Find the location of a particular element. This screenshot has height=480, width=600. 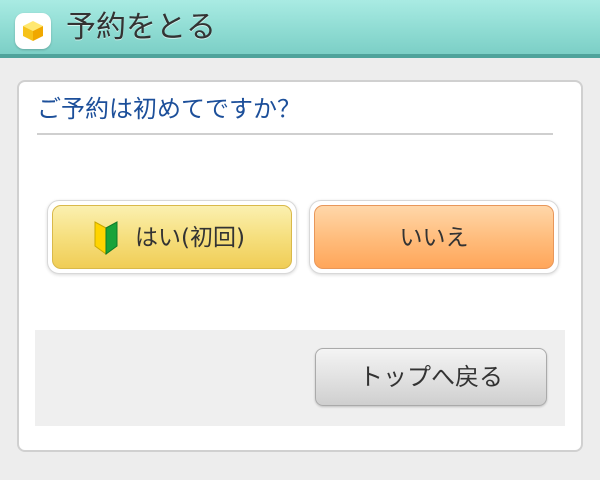

yes-button-frame: はい(初回) is located at coordinates (172, 237).